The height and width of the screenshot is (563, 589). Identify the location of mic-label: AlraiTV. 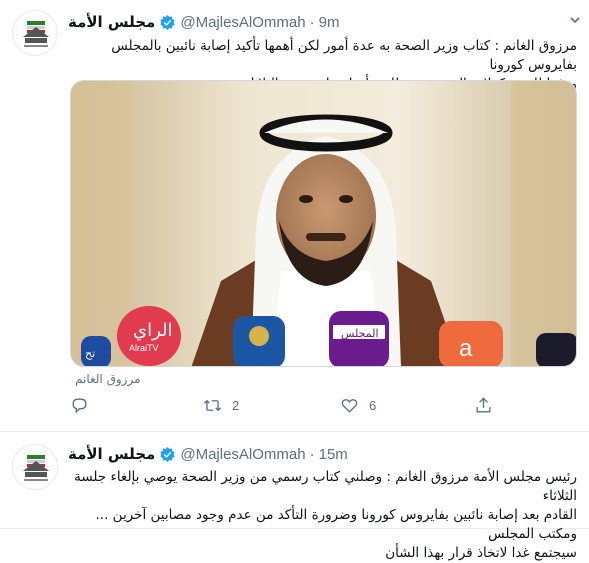
(144, 348).